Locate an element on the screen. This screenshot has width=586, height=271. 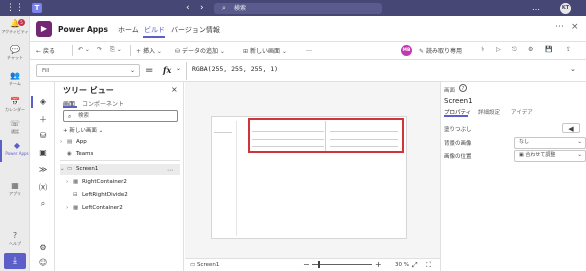
tree-item-teams: ◉ Teams is located at coordinates (120, 154).